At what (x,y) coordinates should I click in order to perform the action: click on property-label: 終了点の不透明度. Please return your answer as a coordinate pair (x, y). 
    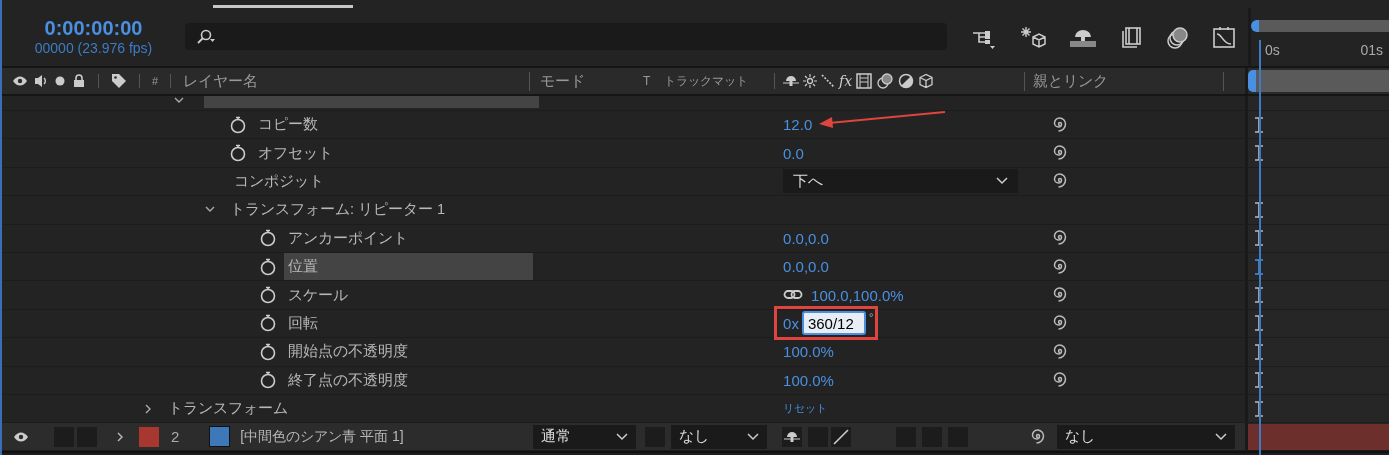
    Looking at the image, I should click on (348, 380).